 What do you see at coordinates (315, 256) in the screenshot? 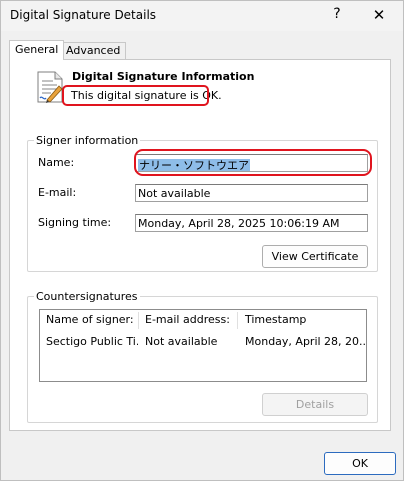
I see `view-certificate-button: View Certificate` at bounding box center [315, 256].